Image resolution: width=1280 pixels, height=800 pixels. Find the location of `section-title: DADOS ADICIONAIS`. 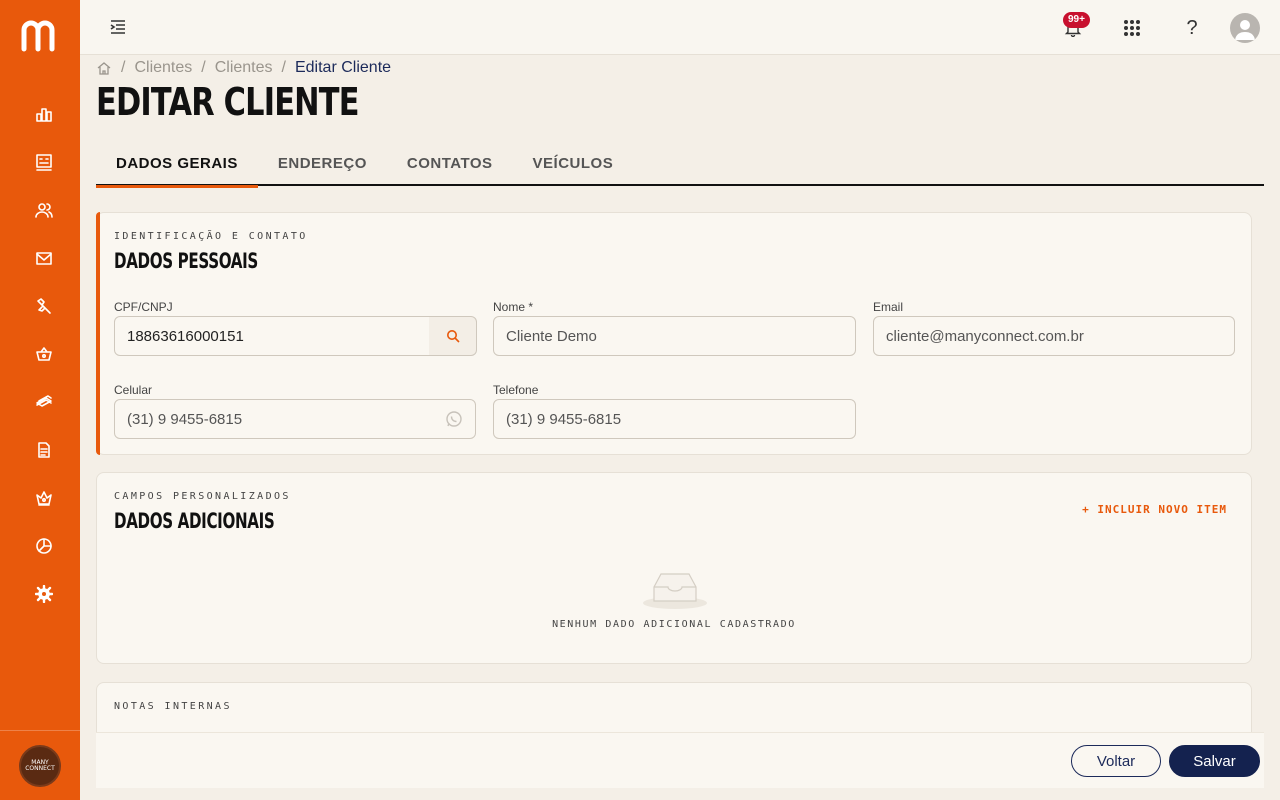

section-title: DADOS ADICIONAIS is located at coordinates (194, 521).